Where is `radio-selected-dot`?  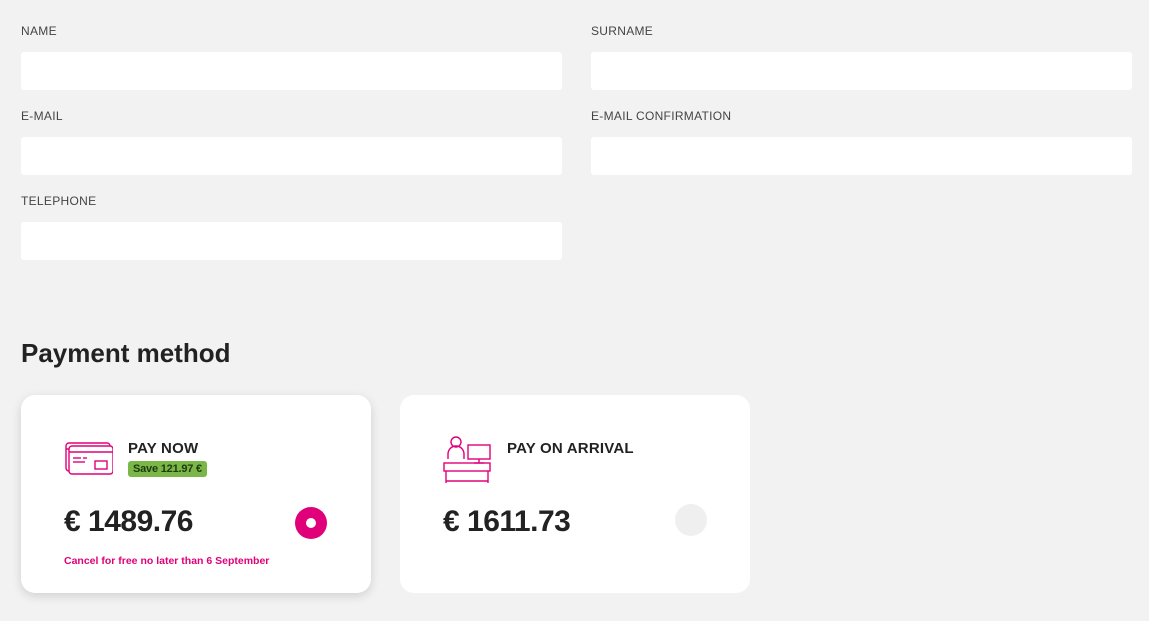 radio-selected-dot is located at coordinates (311, 523).